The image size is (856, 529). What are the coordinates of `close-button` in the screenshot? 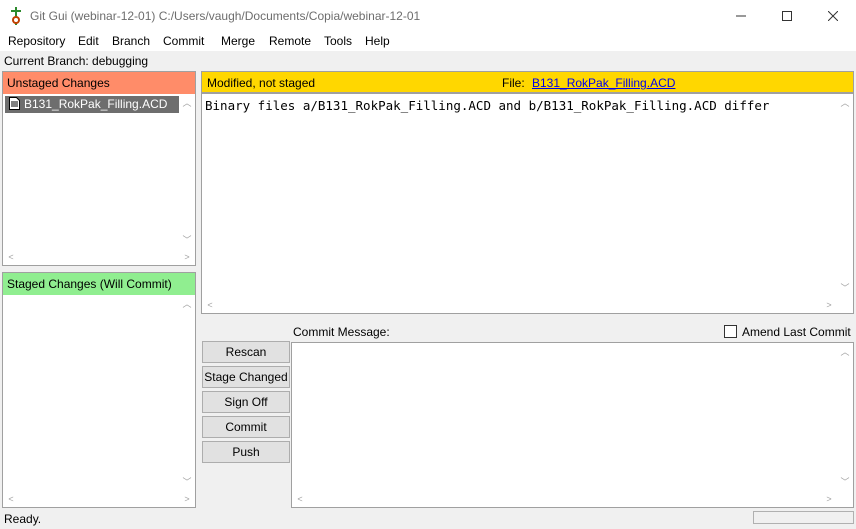 It's located at (833, 15).